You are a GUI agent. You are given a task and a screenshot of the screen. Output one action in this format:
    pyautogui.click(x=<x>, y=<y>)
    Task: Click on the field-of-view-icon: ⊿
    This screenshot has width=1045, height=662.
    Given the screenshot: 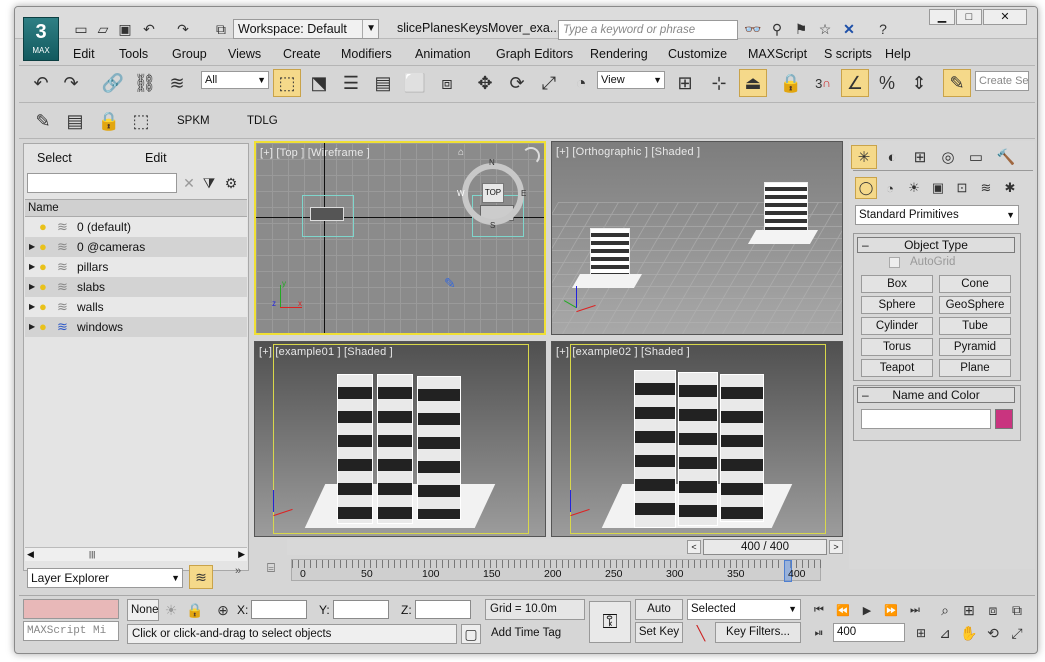 What is the action you would take?
    pyautogui.click(x=945, y=633)
    